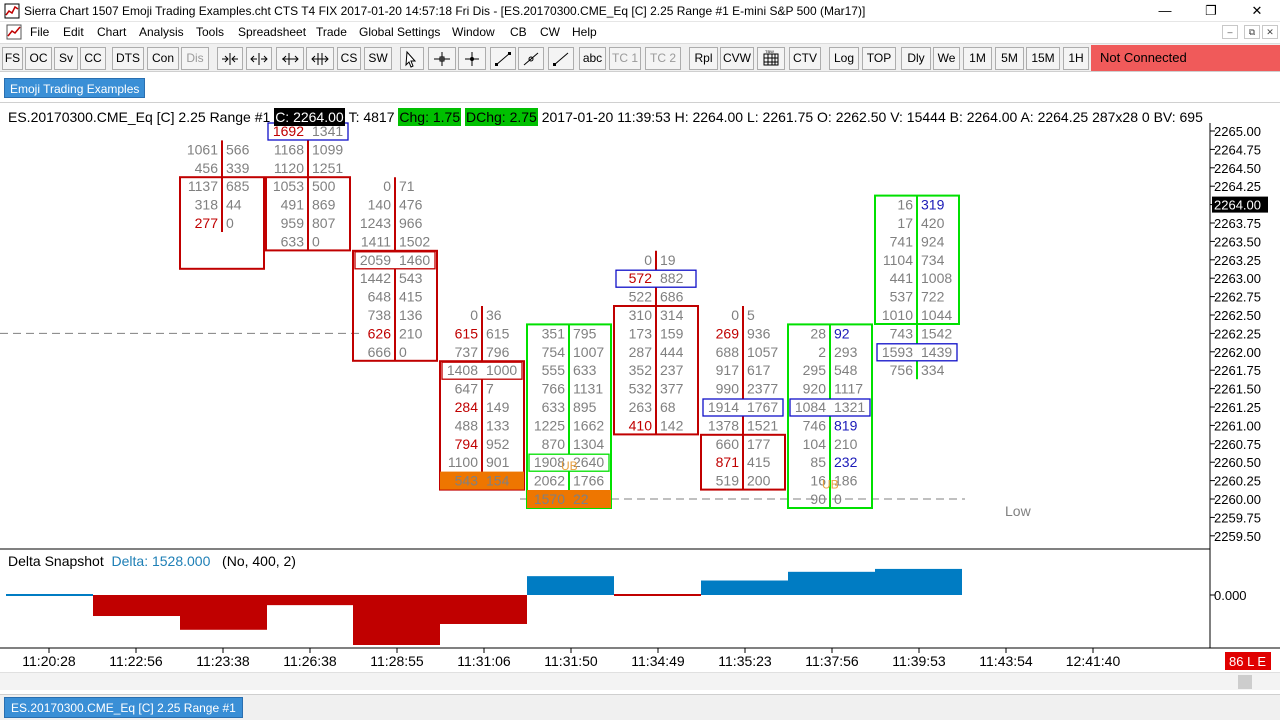 Image resolution: width=1280 pixels, height=720 pixels. I want to click on toolbar-1m-button: 1M, so click(977, 58).